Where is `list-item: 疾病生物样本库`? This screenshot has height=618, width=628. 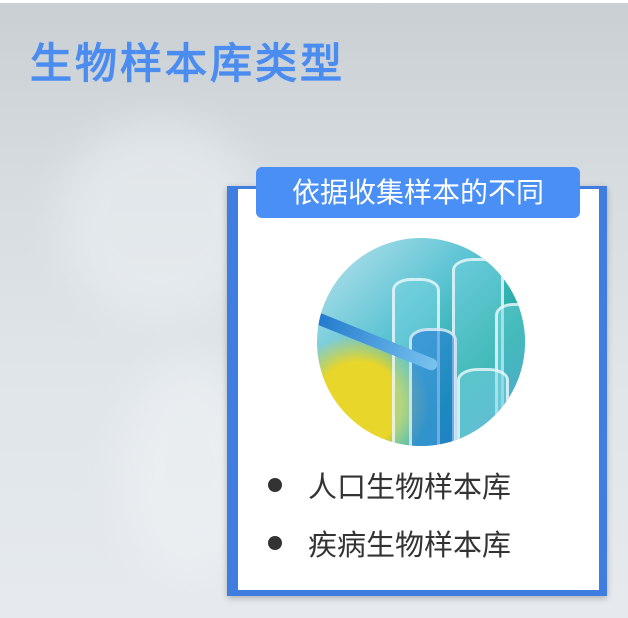 list-item: 疾病生物样本库 is located at coordinates (389, 543).